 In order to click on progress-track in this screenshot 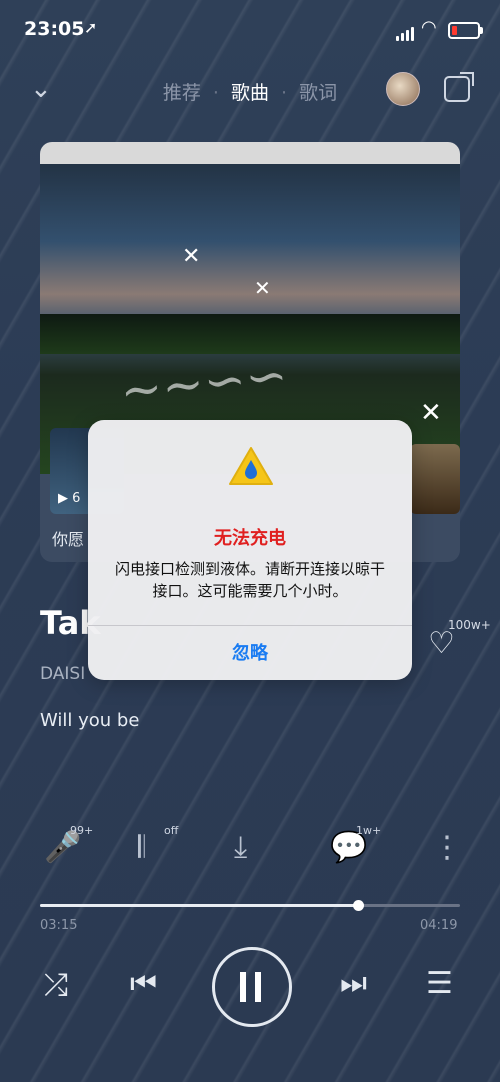, I will do `click(250, 905)`.